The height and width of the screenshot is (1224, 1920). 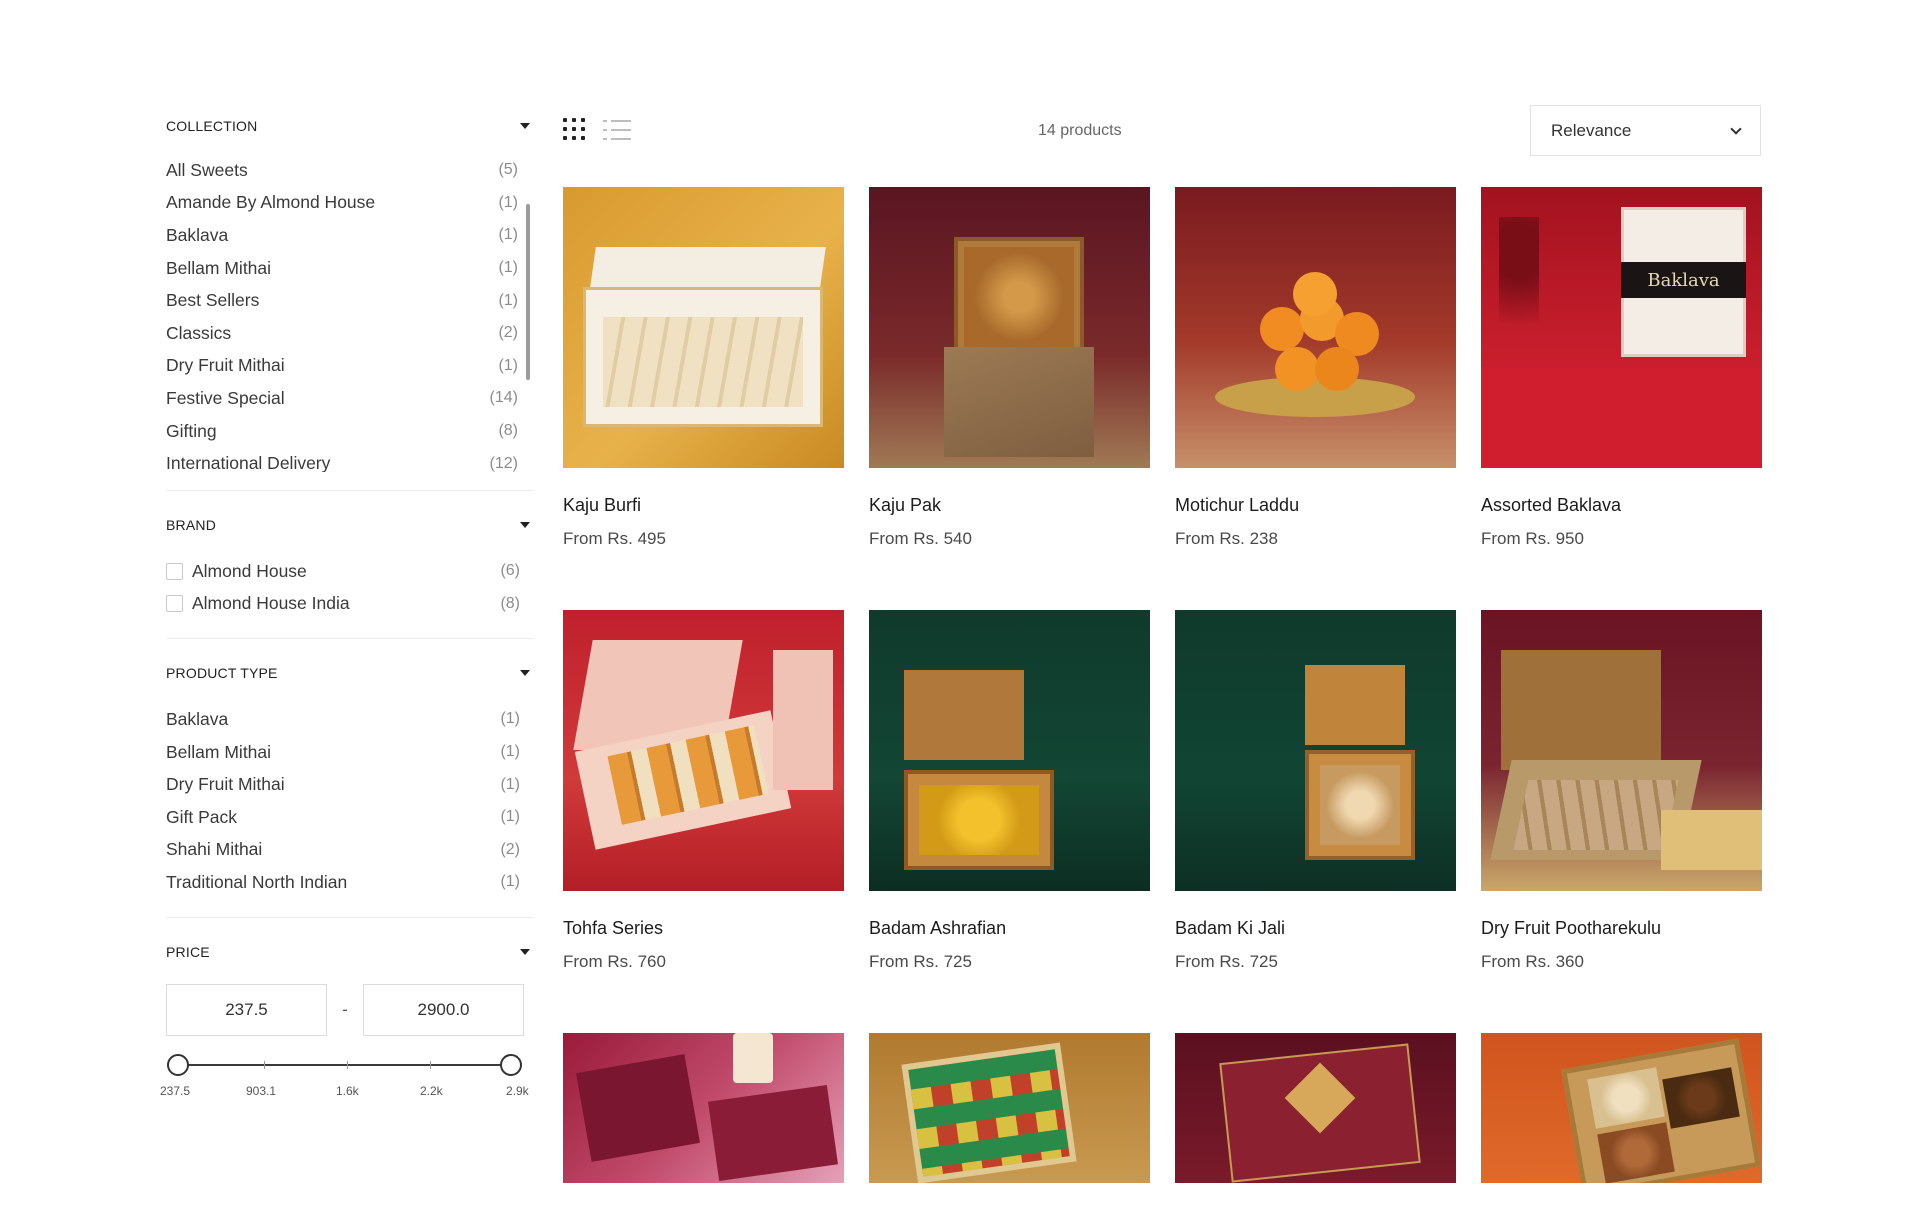 What do you see at coordinates (350, 752) in the screenshot?
I see `product-type-item: Bellam Mithai (1)` at bounding box center [350, 752].